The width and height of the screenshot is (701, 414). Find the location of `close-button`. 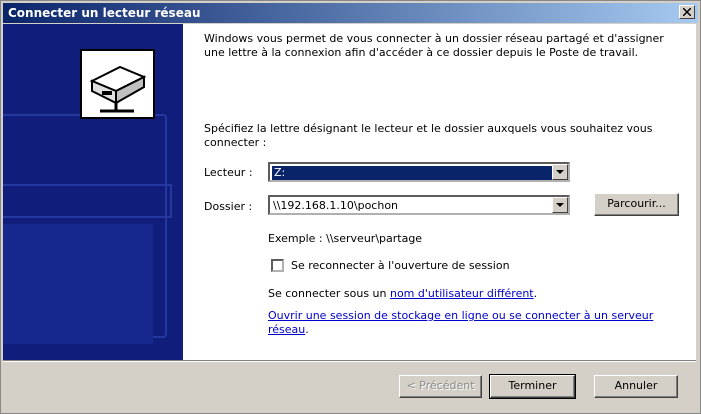

close-button is located at coordinates (687, 12).